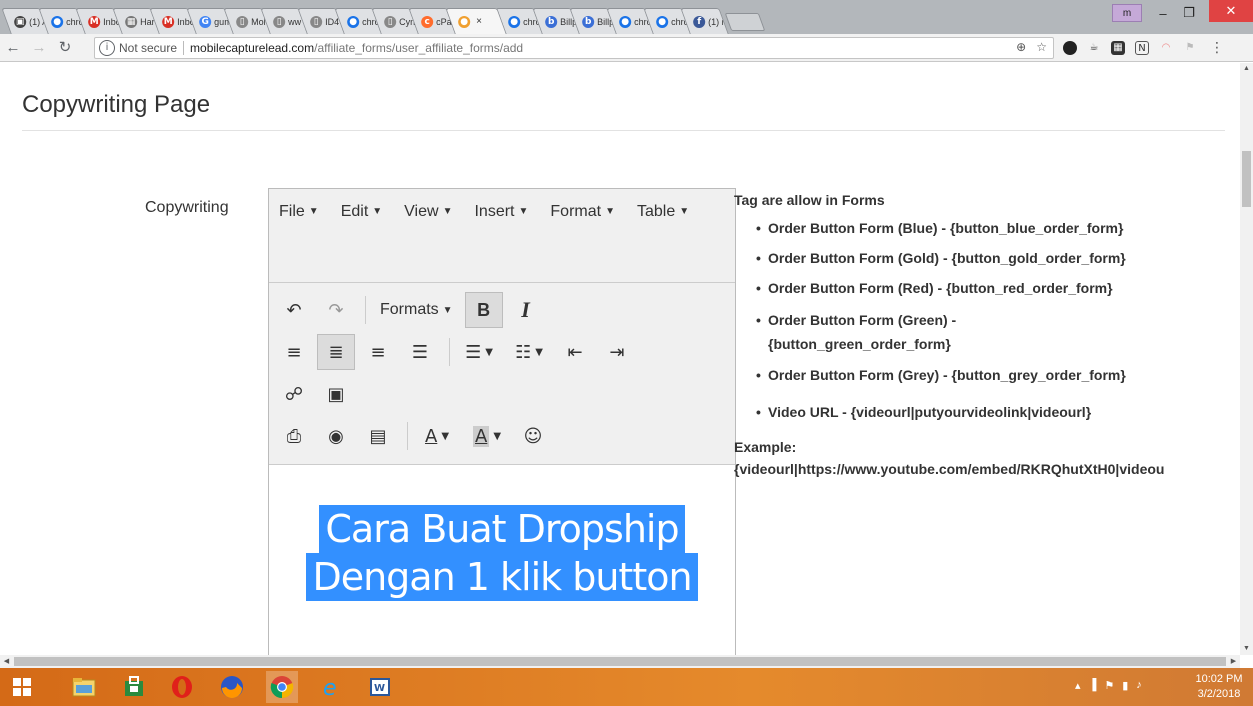  I want to click on zoom-icon: ⊕, so click(1021, 47).